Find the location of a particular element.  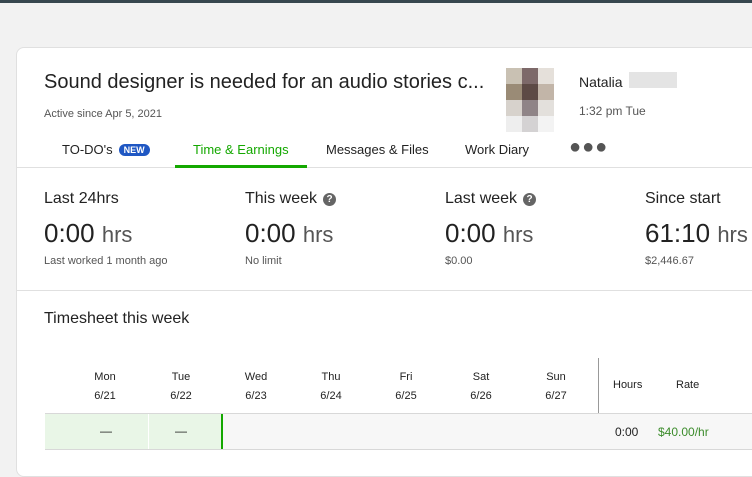

day-header-wed: Wed 6/23 is located at coordinates (256, 386).